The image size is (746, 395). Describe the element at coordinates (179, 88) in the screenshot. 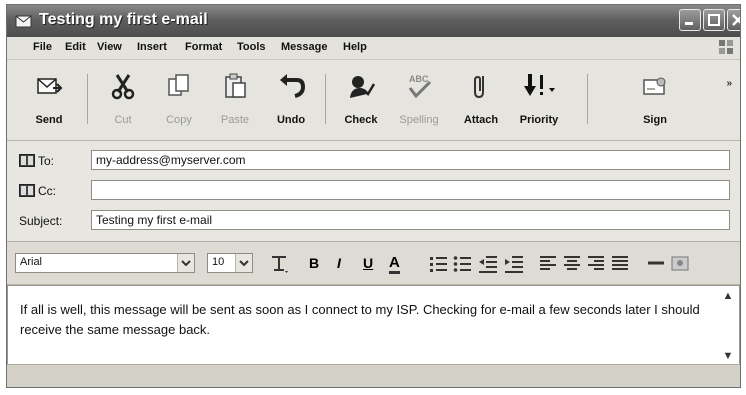

I see `copy-icon` at that location.